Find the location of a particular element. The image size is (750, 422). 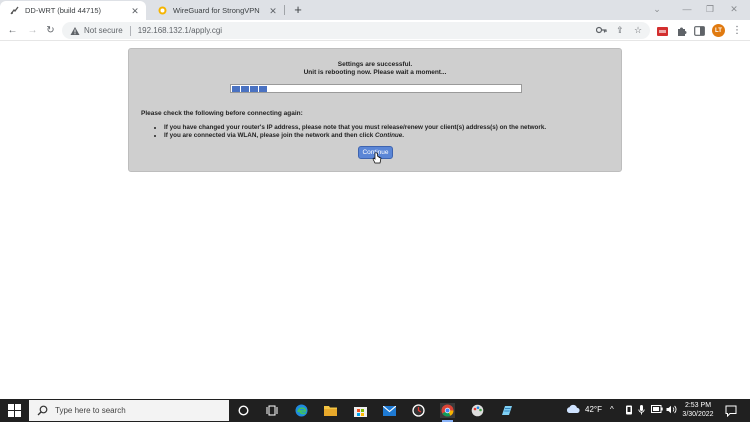

mouse-pointer-icon is located at coordinates (377, 157).